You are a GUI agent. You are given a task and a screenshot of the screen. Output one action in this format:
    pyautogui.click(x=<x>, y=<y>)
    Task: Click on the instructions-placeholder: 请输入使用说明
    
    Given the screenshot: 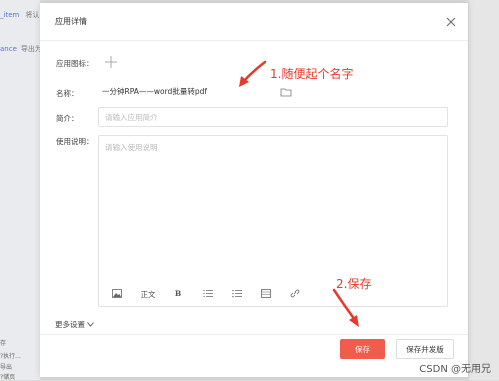 What is the action you would take?
    pyautogui.click(x=131, y=147)
    